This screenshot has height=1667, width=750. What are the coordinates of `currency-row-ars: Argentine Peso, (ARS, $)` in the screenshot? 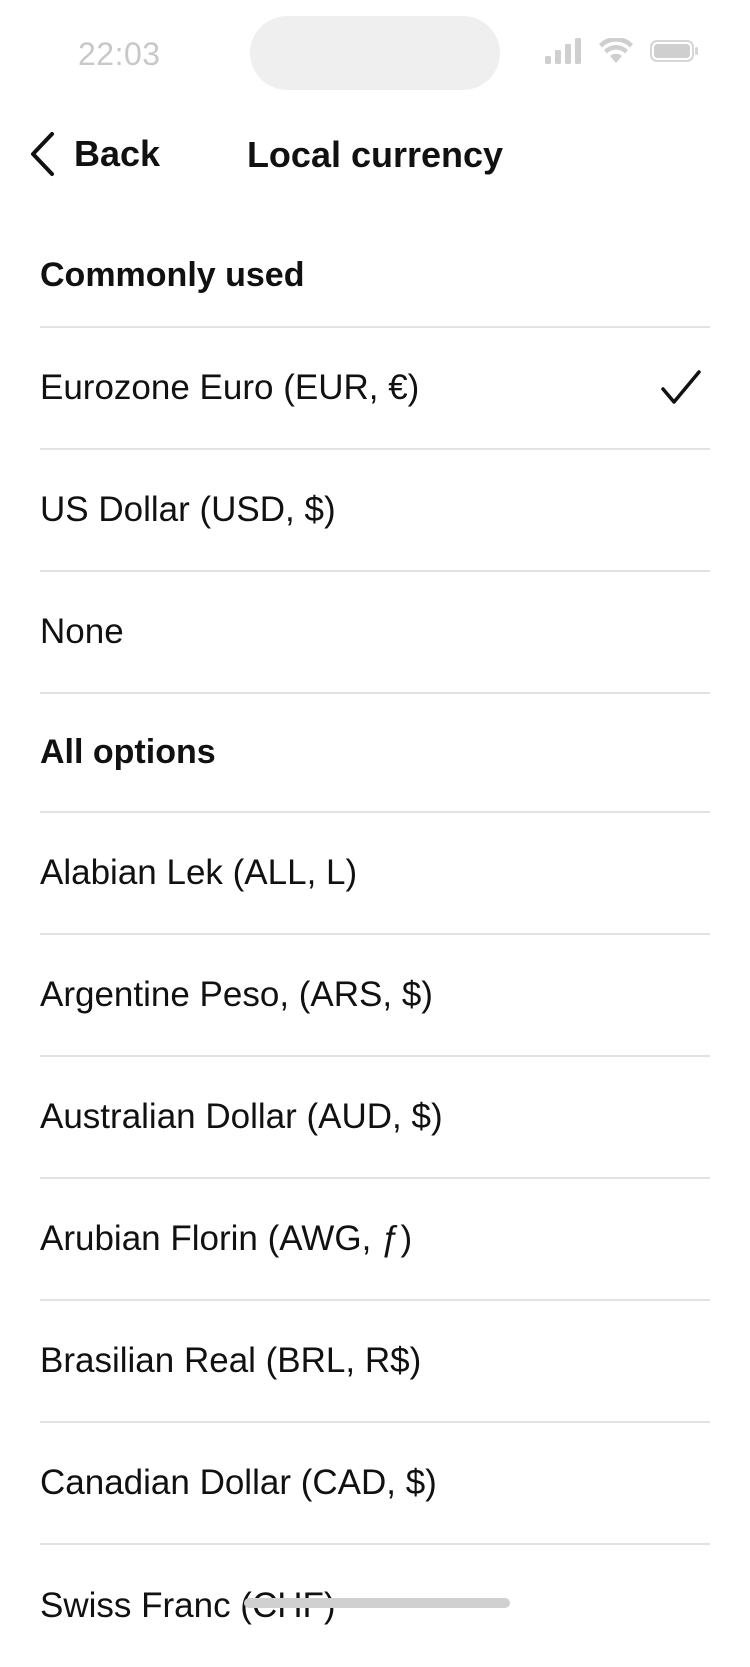 It's located at (375, 996).